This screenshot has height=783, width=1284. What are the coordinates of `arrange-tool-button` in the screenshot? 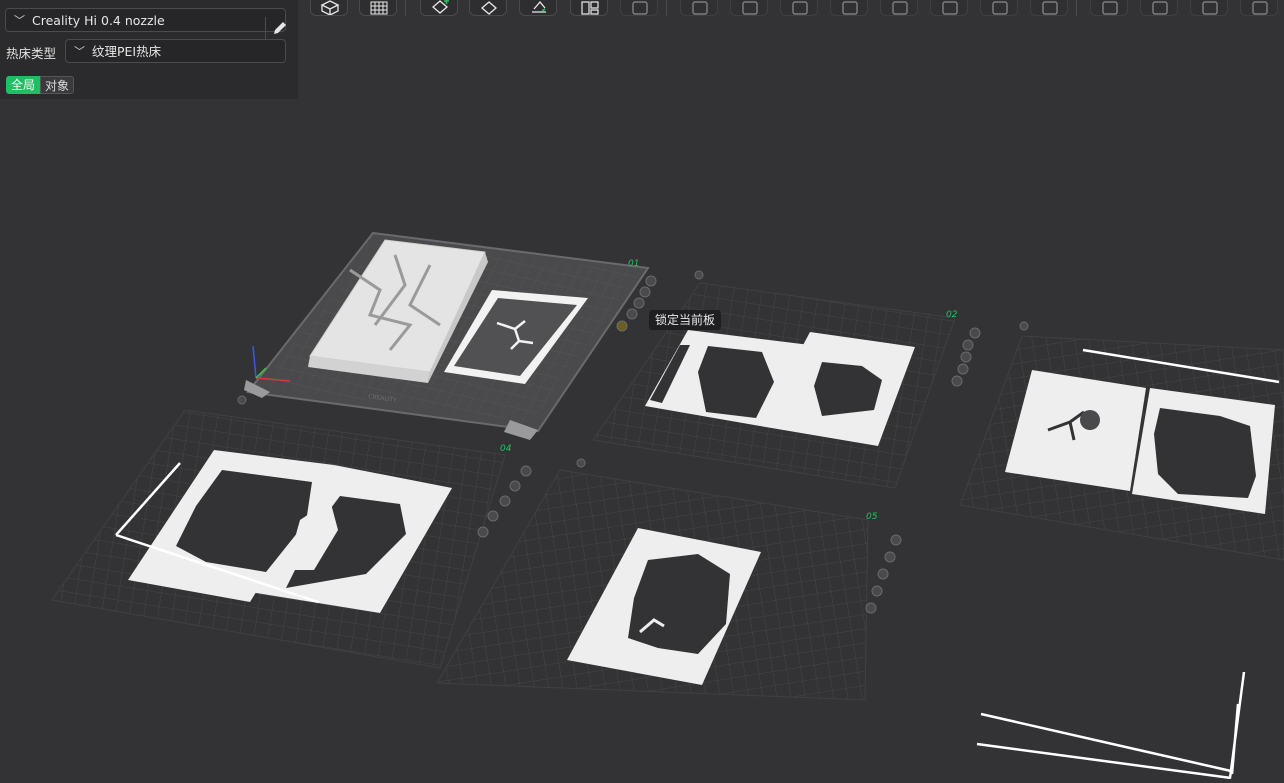 It's located at (589, 8).